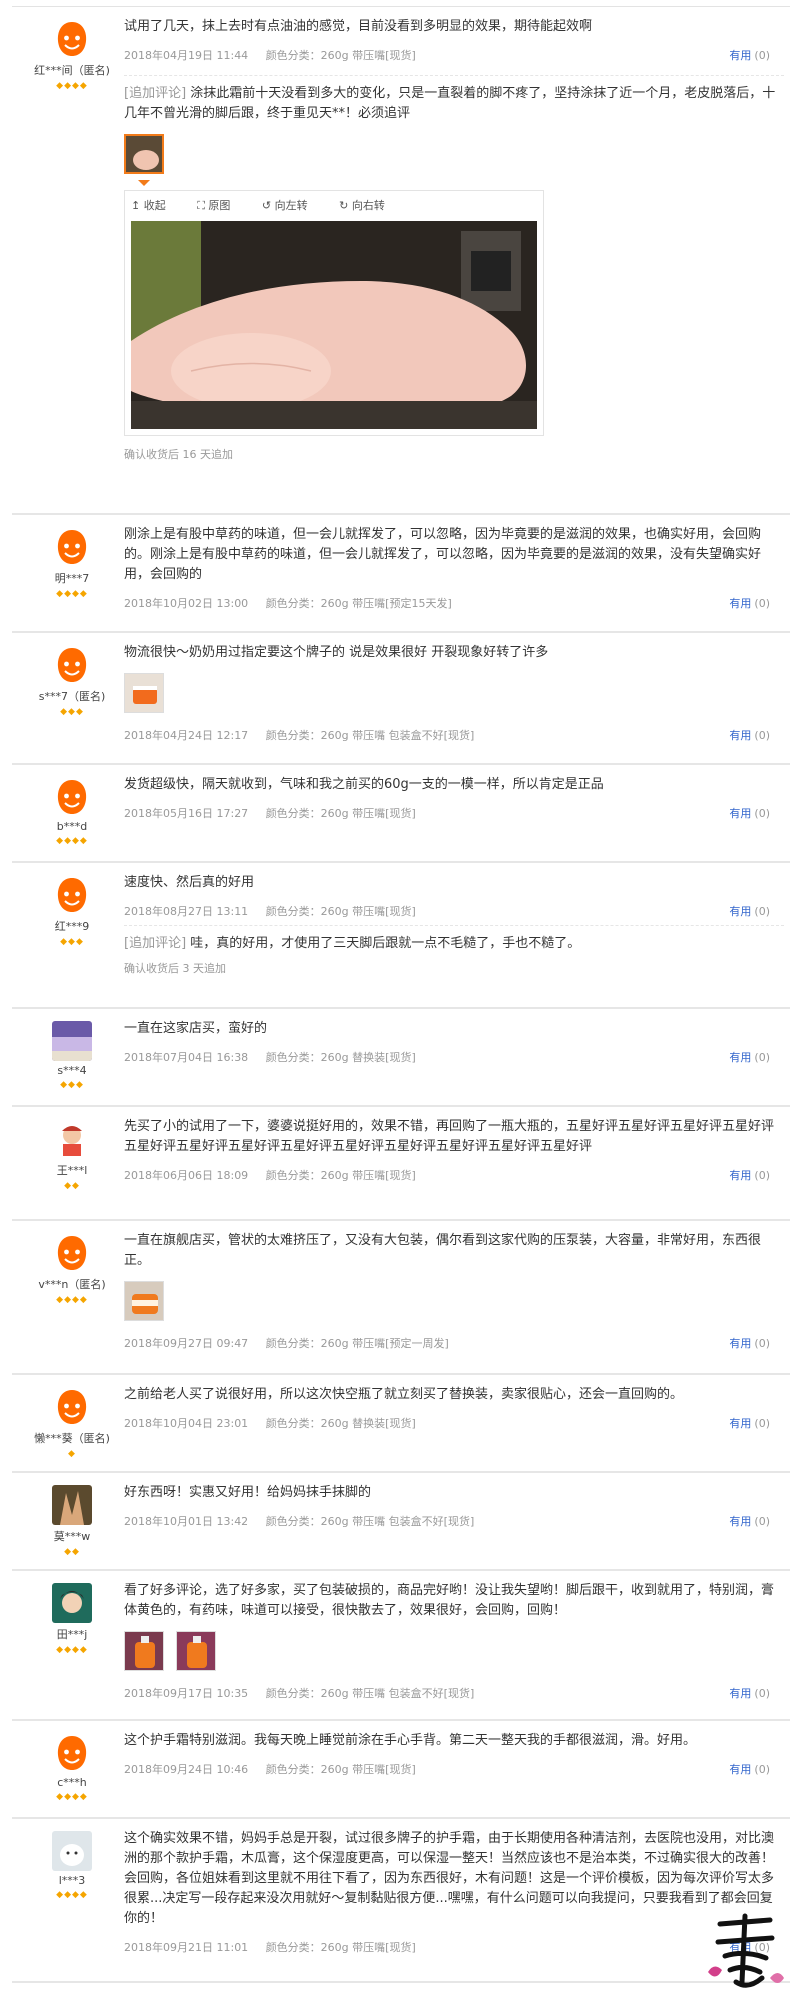  I want to click on rotate-right-button: ↻ 向右转, so click(369, 205).